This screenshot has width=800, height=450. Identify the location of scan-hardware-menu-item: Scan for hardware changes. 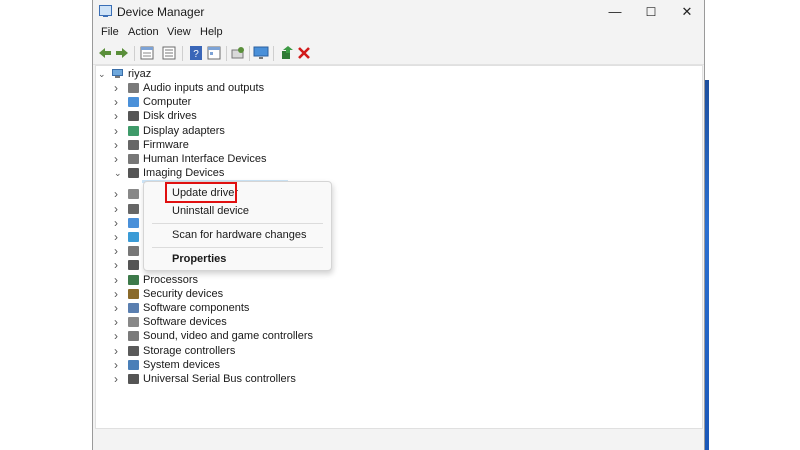
(239, 235).